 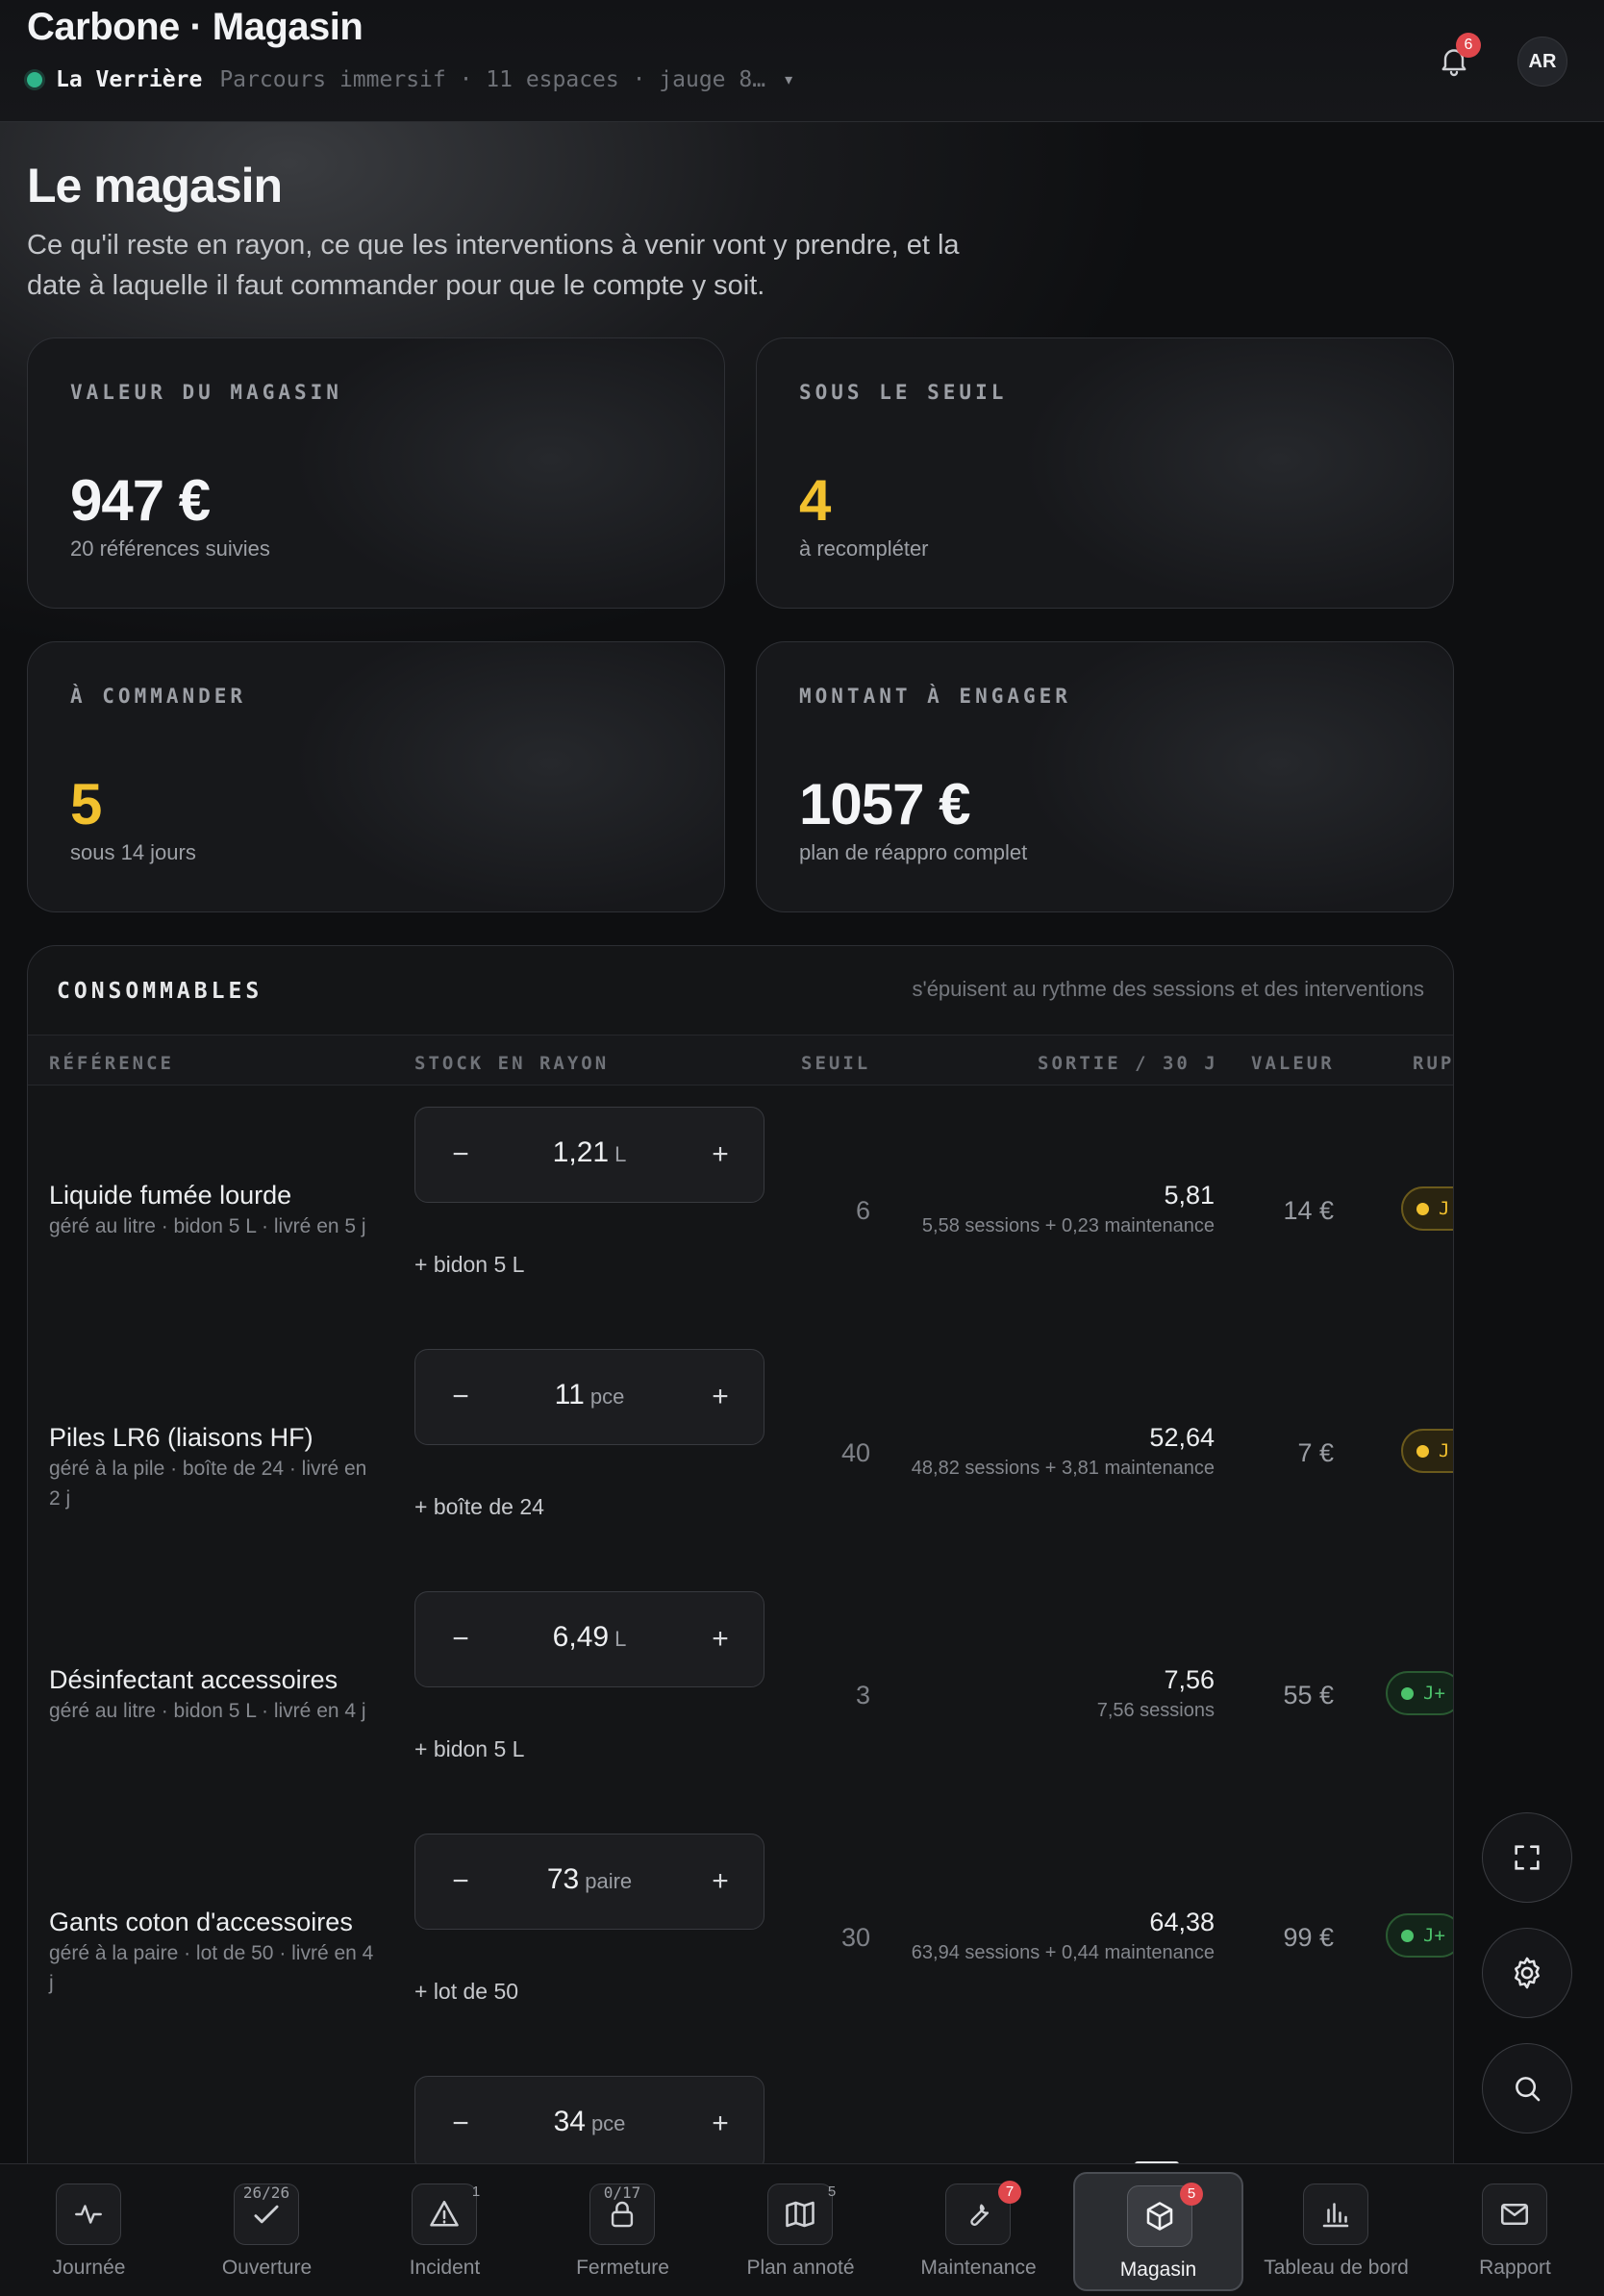 I want to click on expand-icon, so click(x=1527, y=1857).